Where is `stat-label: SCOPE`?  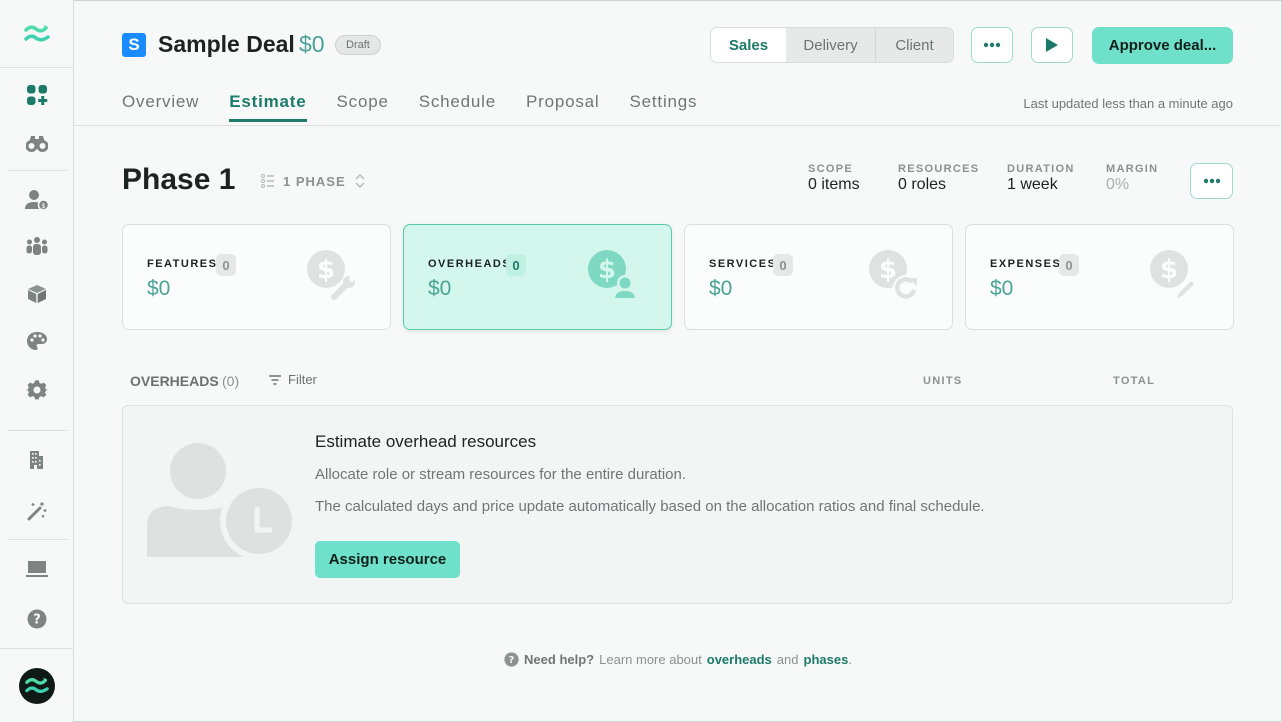 stat-label: SCOPE is located at coordinates (831, 169).